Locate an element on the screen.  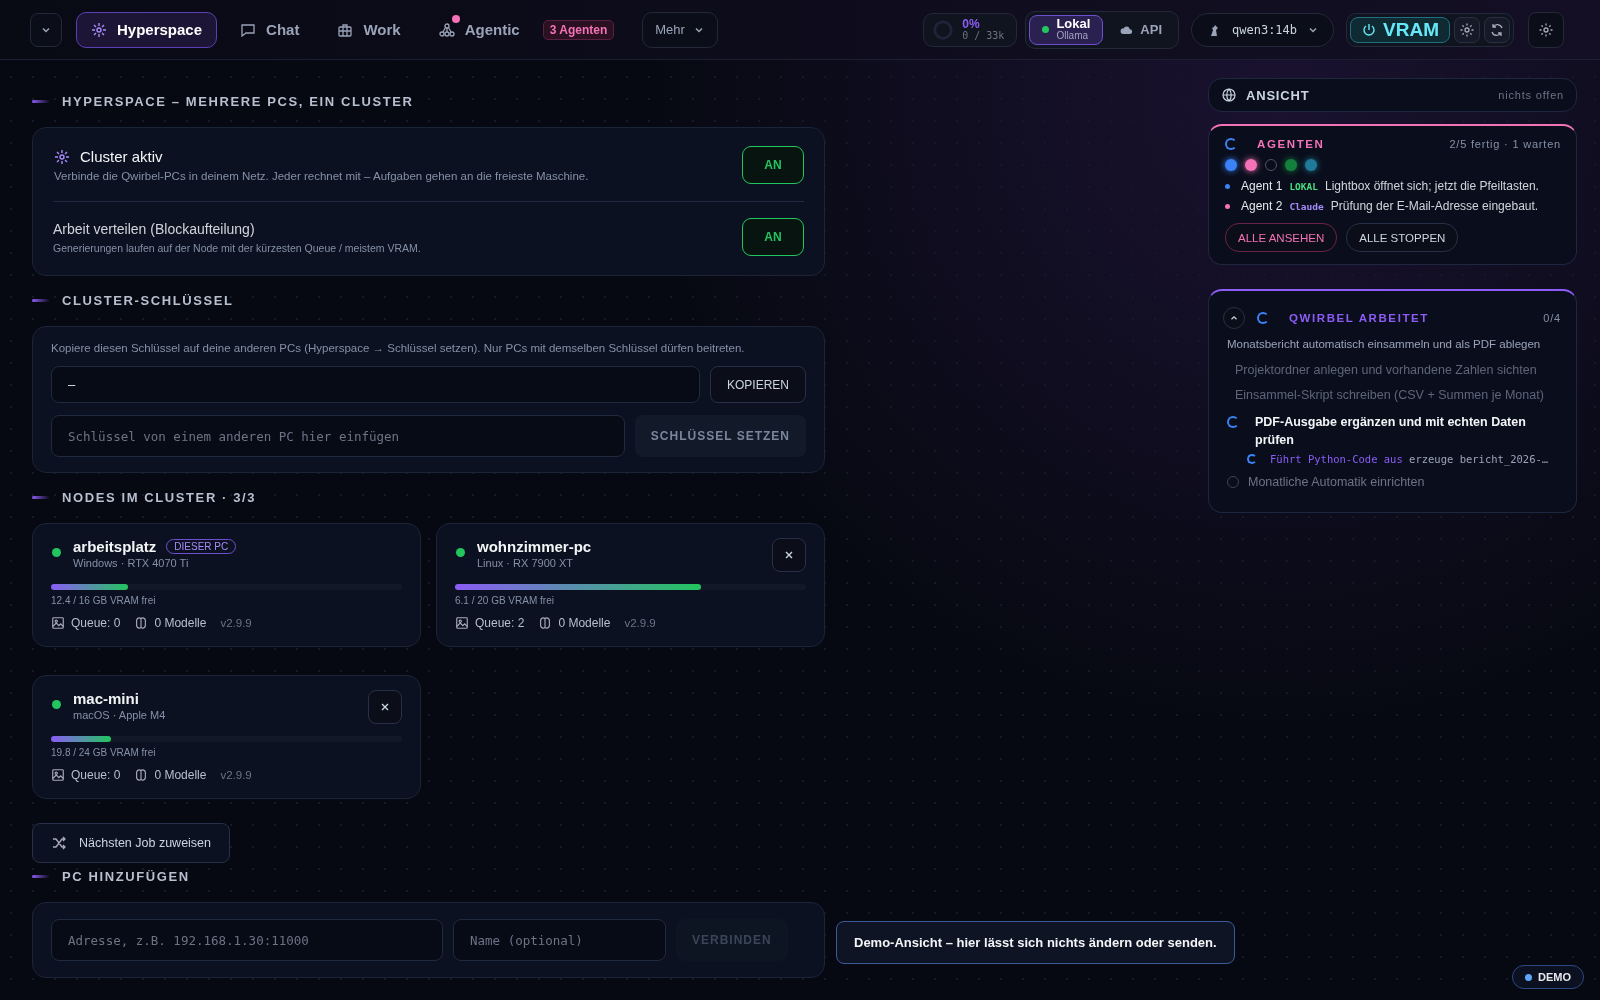
view-all-button: ALLE ANSEHEN is located at coordinates (1281, 237).